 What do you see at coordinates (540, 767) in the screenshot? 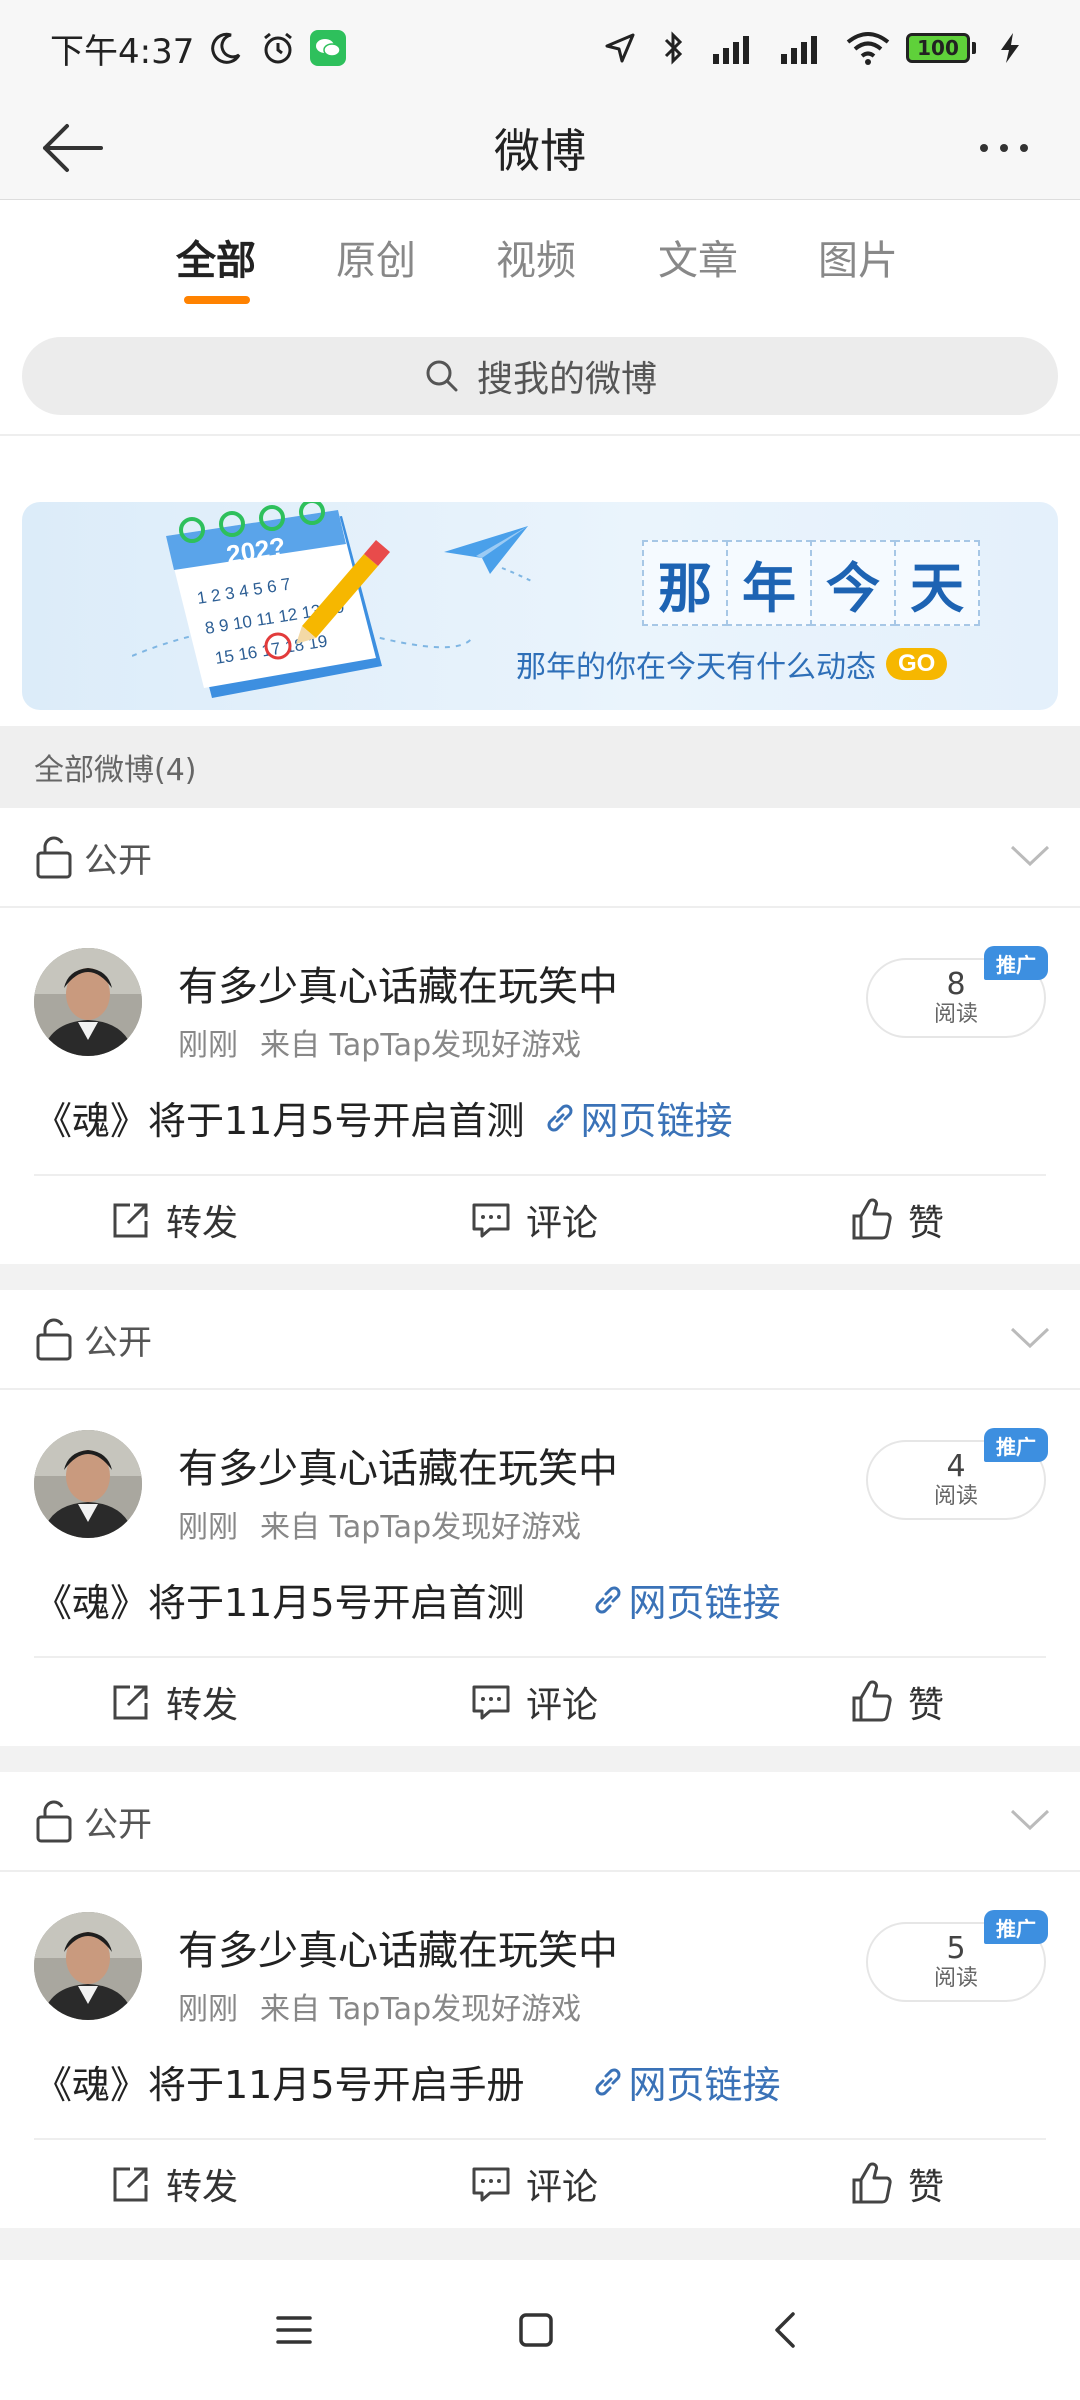
I see `section-title: 全部微博(4)` at bounding box center [540, 767].